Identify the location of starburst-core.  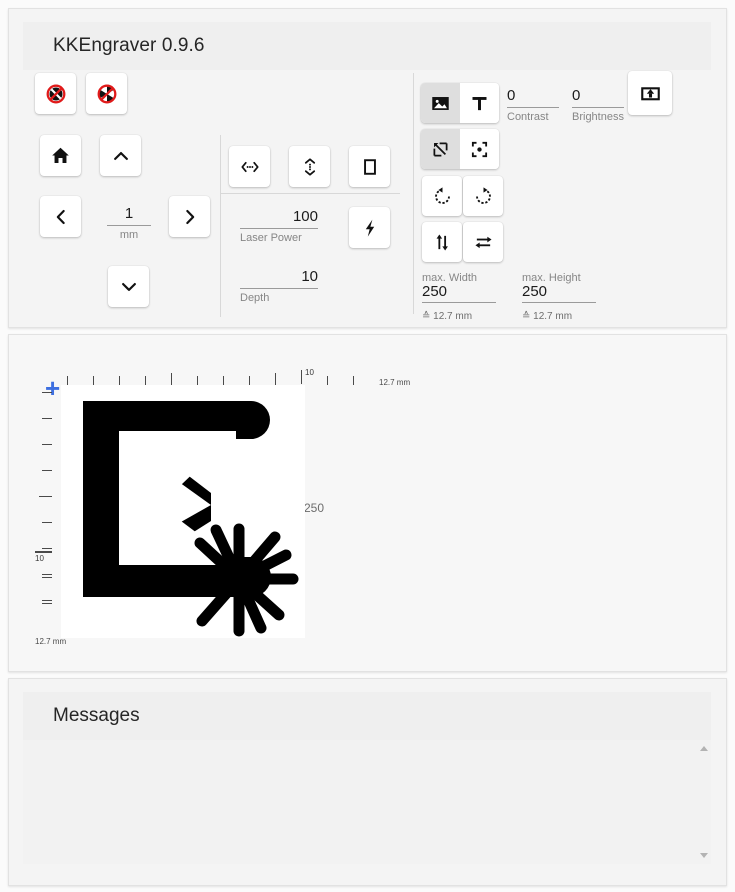
(239, 579).